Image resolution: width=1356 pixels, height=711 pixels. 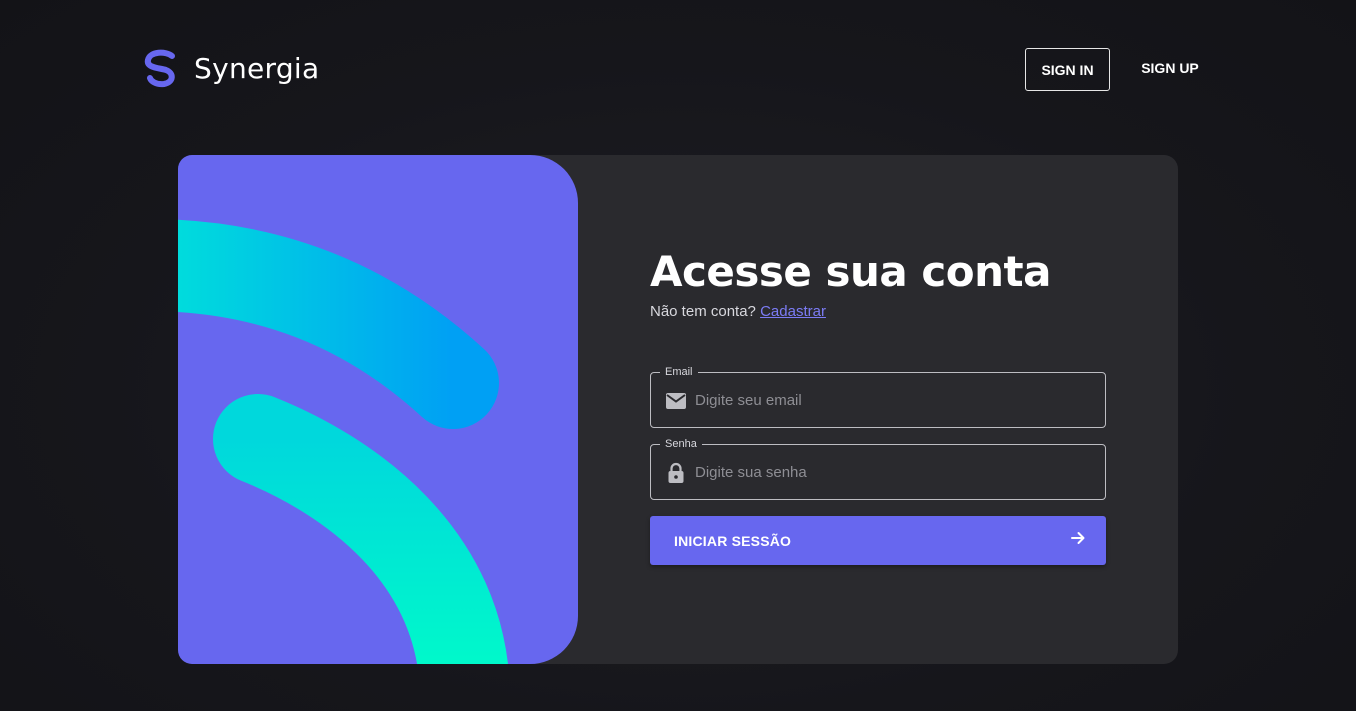 What do you see at coordinates (878, 541) in the screenshot?
I see `login-submit-button: INICIAR SESSÃO` at bounding box center [878, 541].